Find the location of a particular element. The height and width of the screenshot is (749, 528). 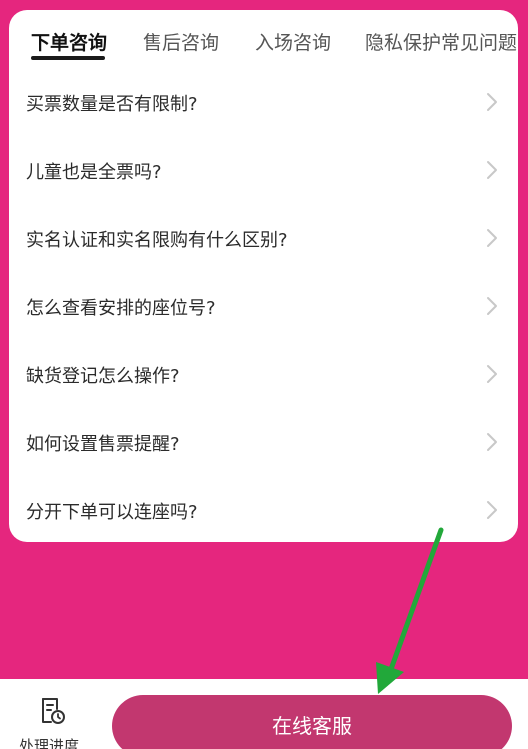

document-clock-icon is located at coordinates (53, 711).